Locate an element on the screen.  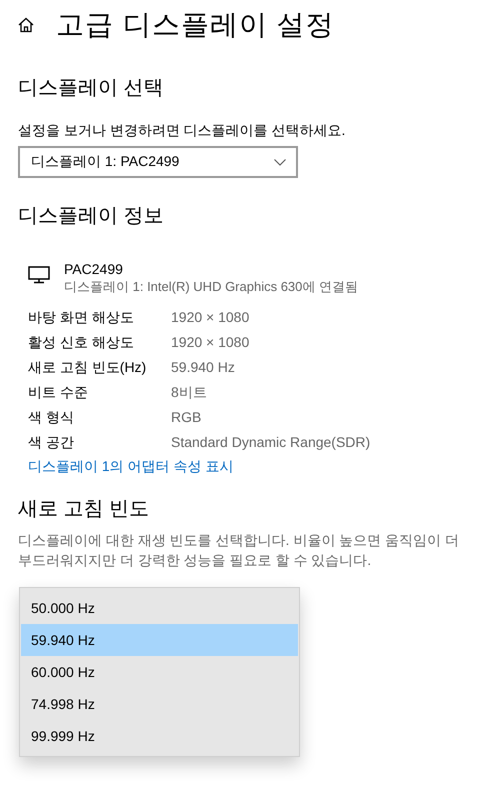
info-label: 바탕 화면 해상도 is located at coordinates (81, 317).